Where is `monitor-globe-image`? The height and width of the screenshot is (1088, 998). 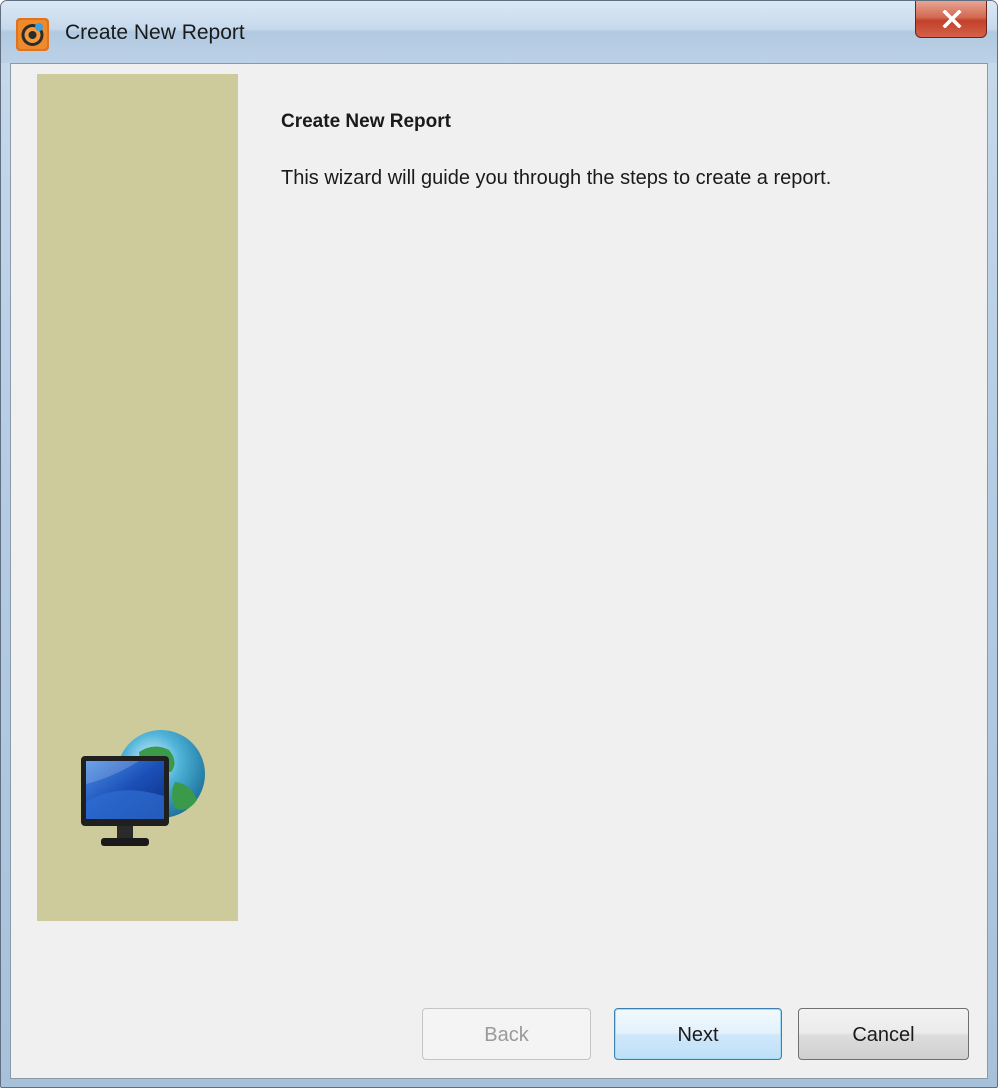
monitor-globe-image is located at coordinates (143, 788).